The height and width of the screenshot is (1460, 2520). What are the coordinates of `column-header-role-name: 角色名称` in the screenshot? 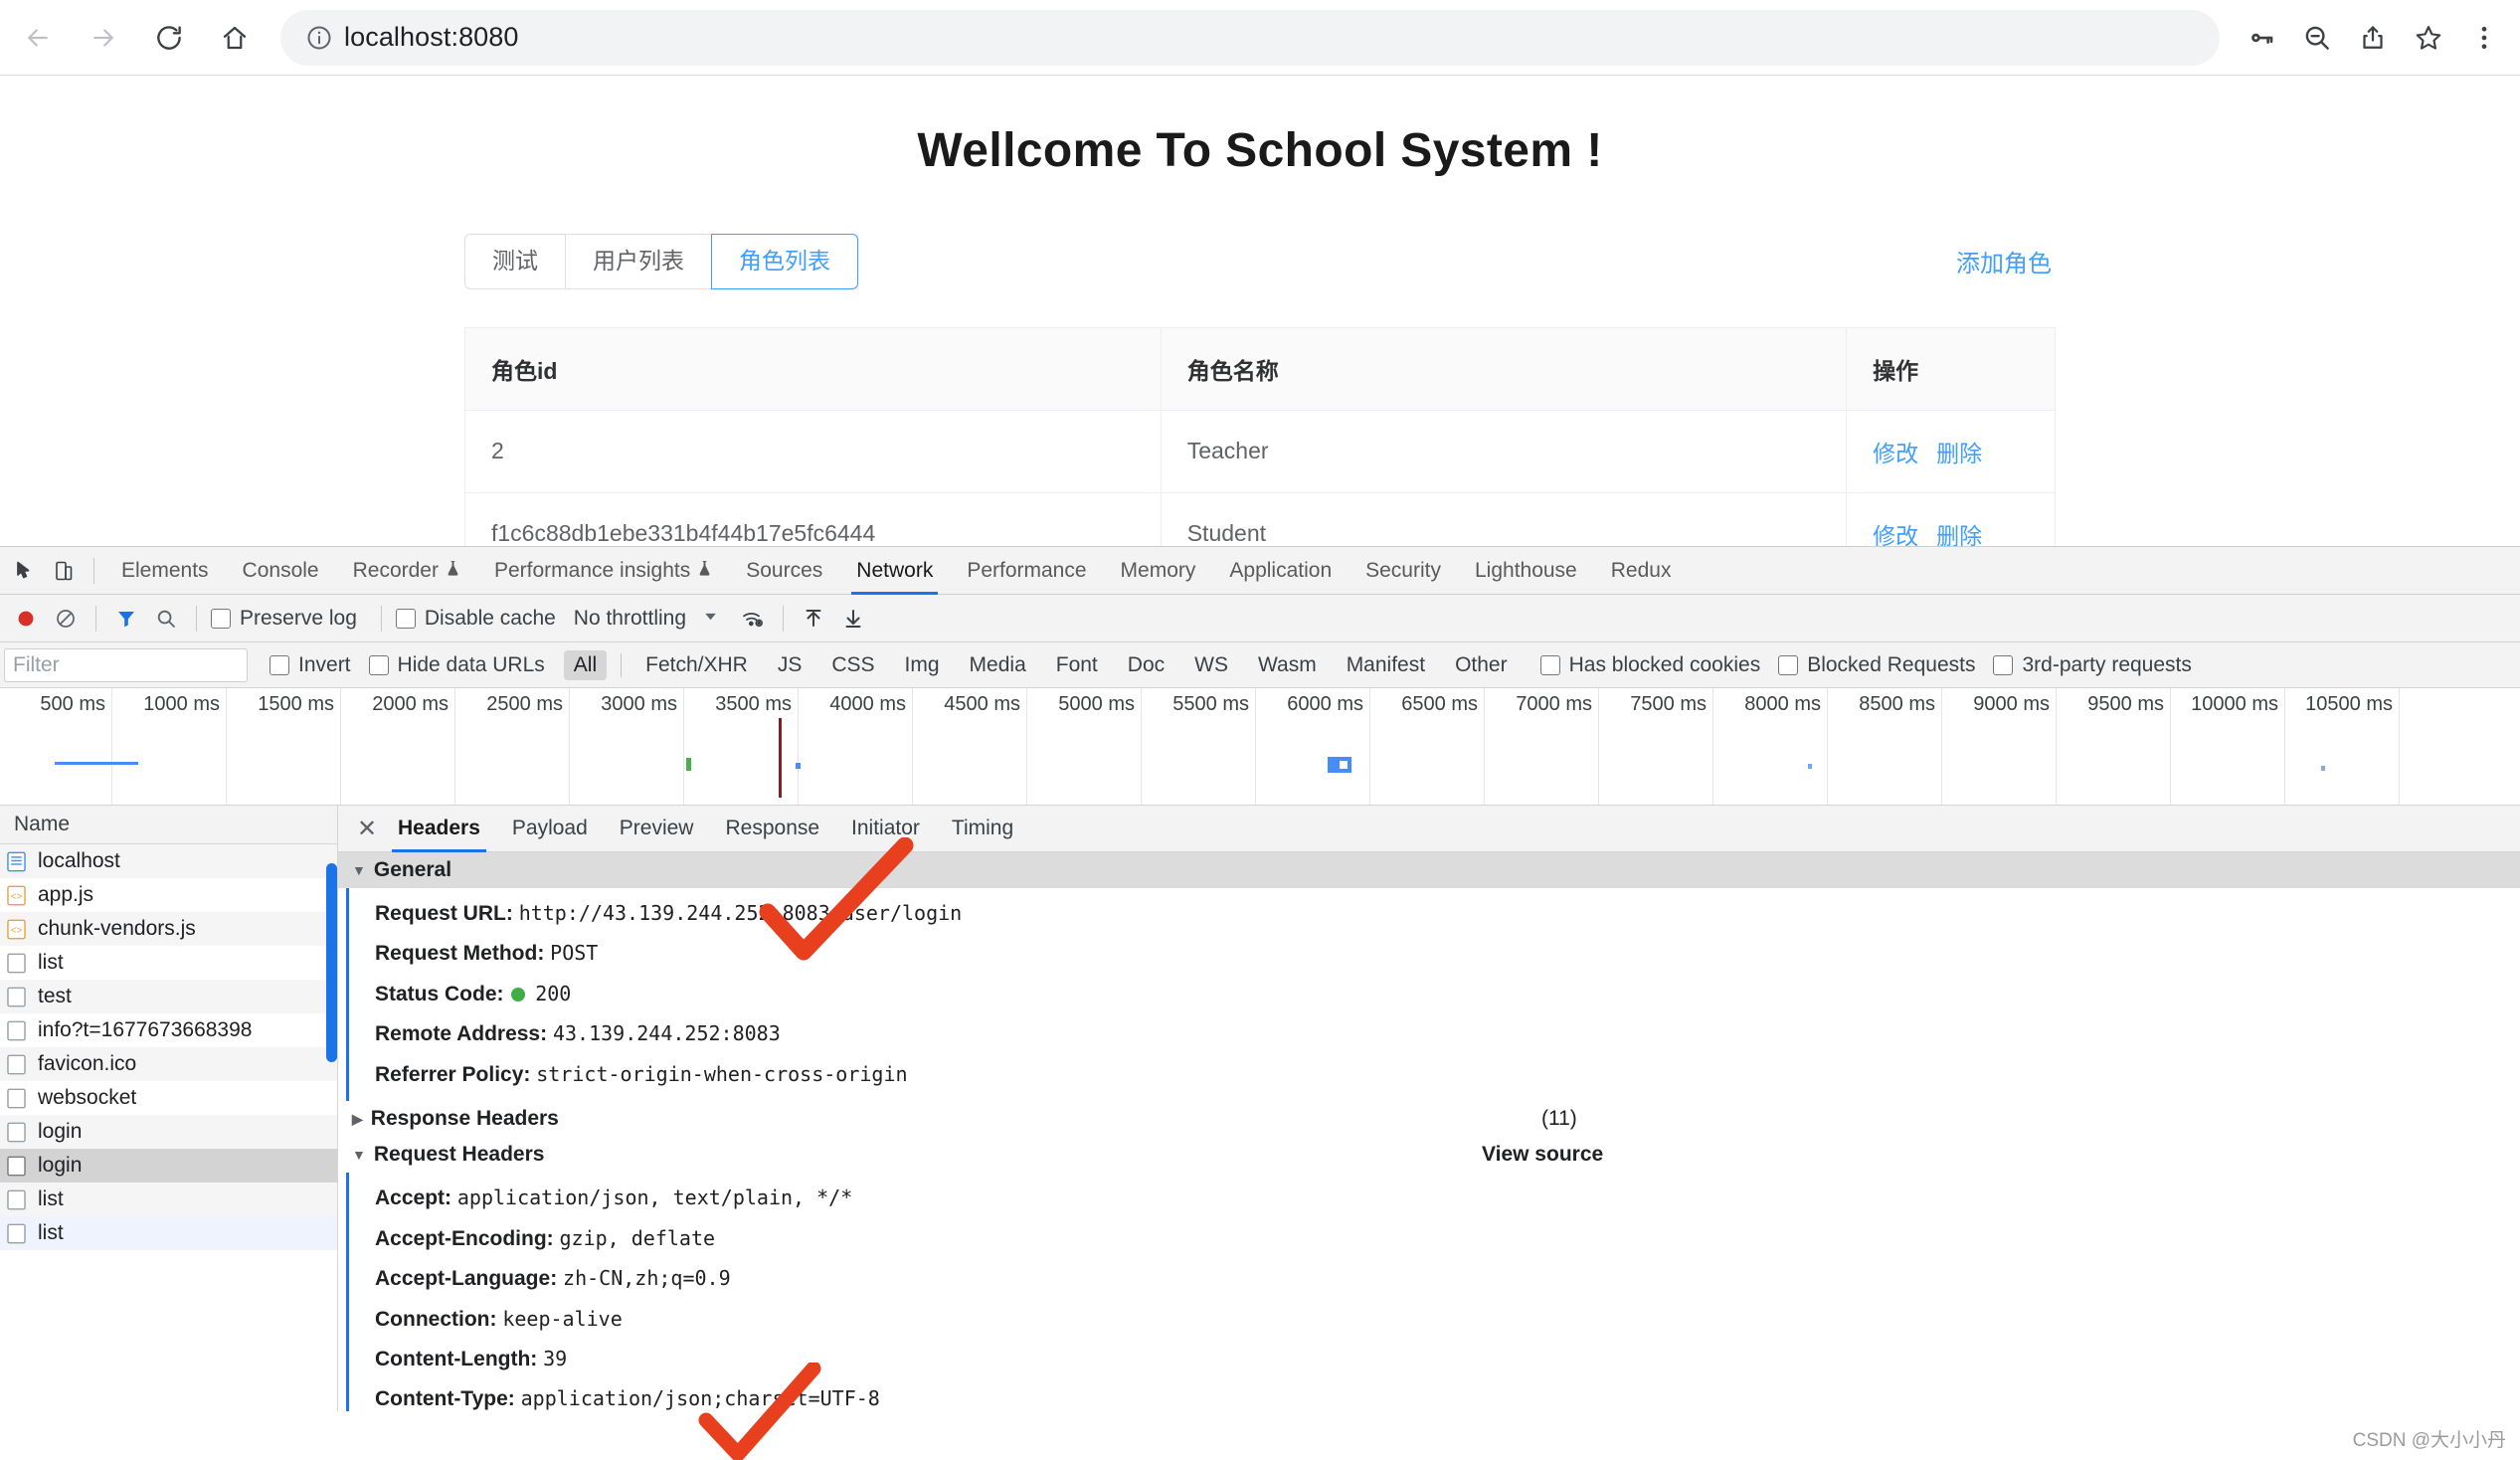 It's located at (1504, 369).